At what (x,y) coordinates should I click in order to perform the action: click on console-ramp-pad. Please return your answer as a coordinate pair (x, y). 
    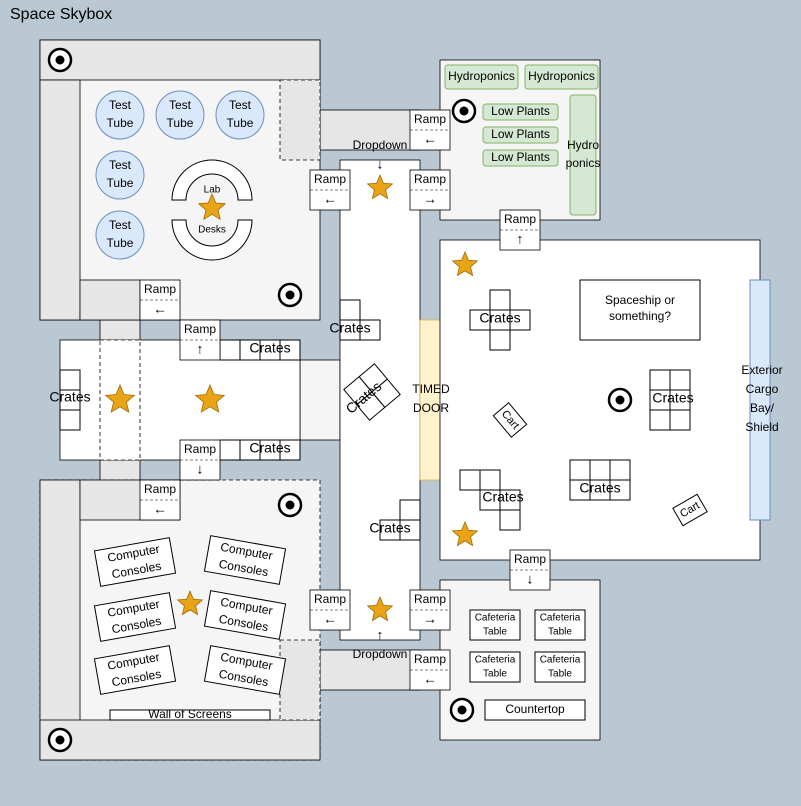
    Looking at the image, I should click on (300, 680).